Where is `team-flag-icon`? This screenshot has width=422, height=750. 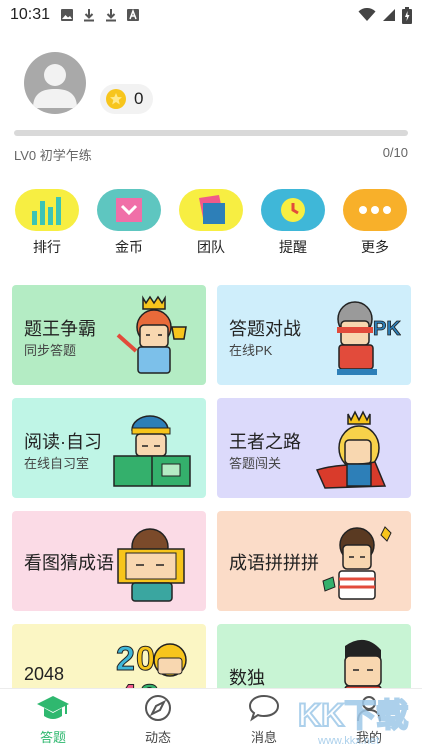
team-flag-icon is located at coordinates (211, 210).